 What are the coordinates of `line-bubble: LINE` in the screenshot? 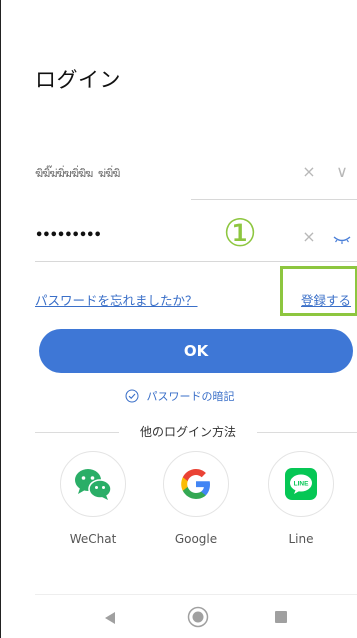 It's located at (301, 484).